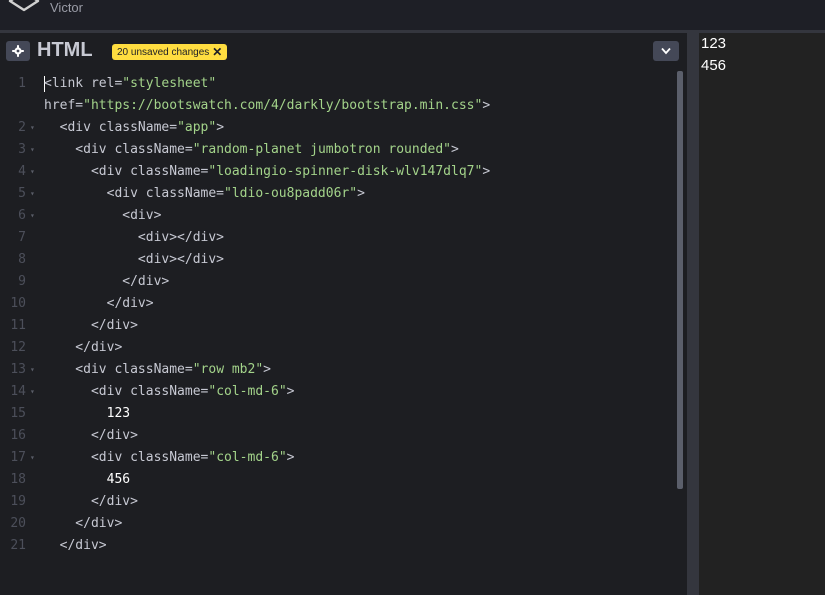 The height and width of the screenshot is (595, 825). Describe the element at coordinates (22, 259) in the screenshot. I see `line-number: 8` at that location.